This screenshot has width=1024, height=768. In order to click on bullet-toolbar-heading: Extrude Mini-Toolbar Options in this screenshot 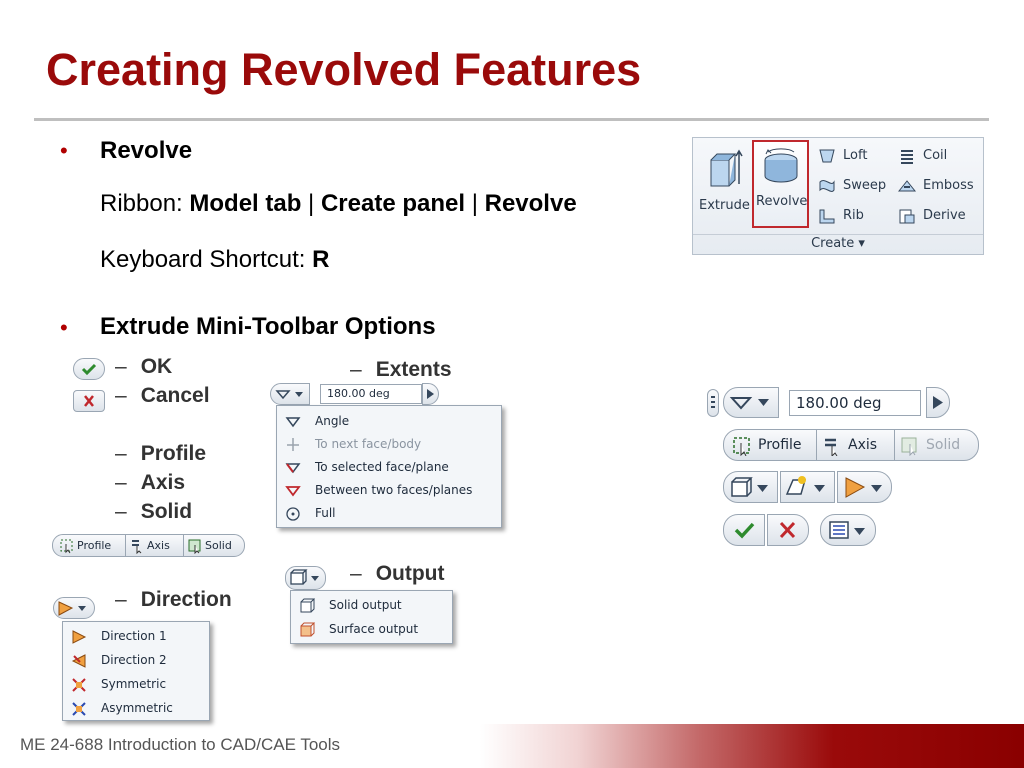, I will do `click(268, 326)`.